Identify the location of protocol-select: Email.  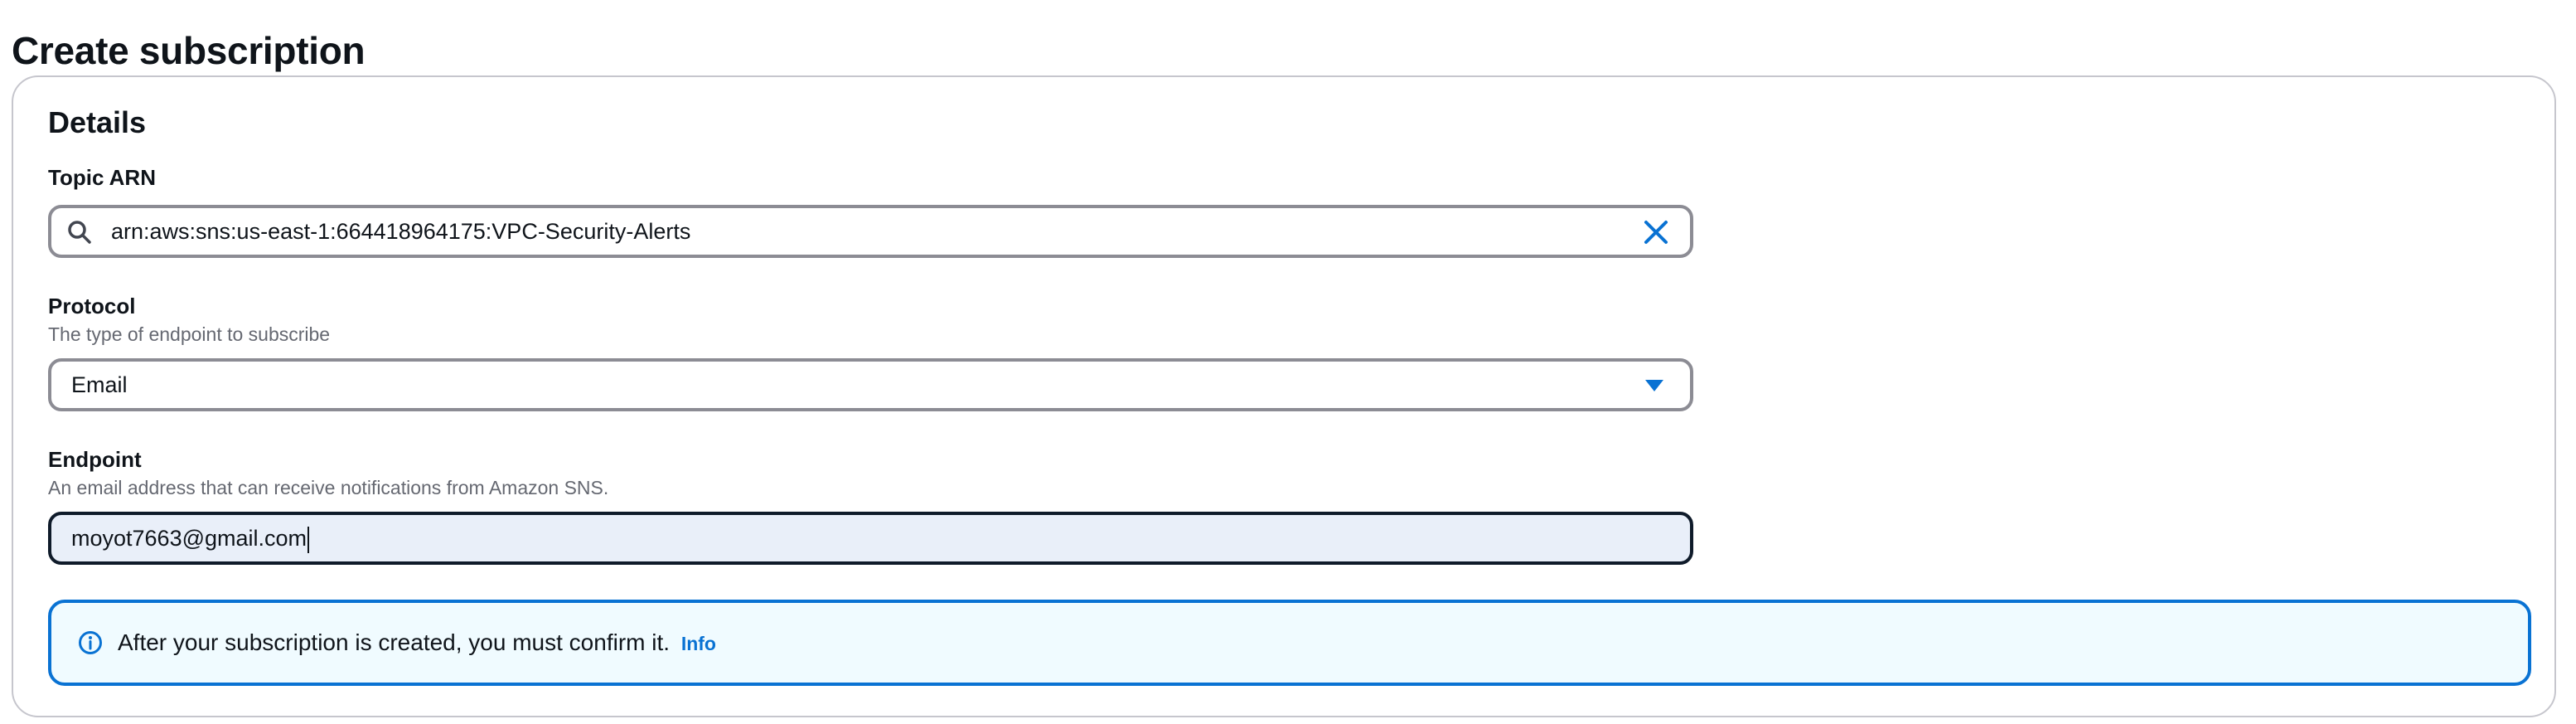
(870, 384).